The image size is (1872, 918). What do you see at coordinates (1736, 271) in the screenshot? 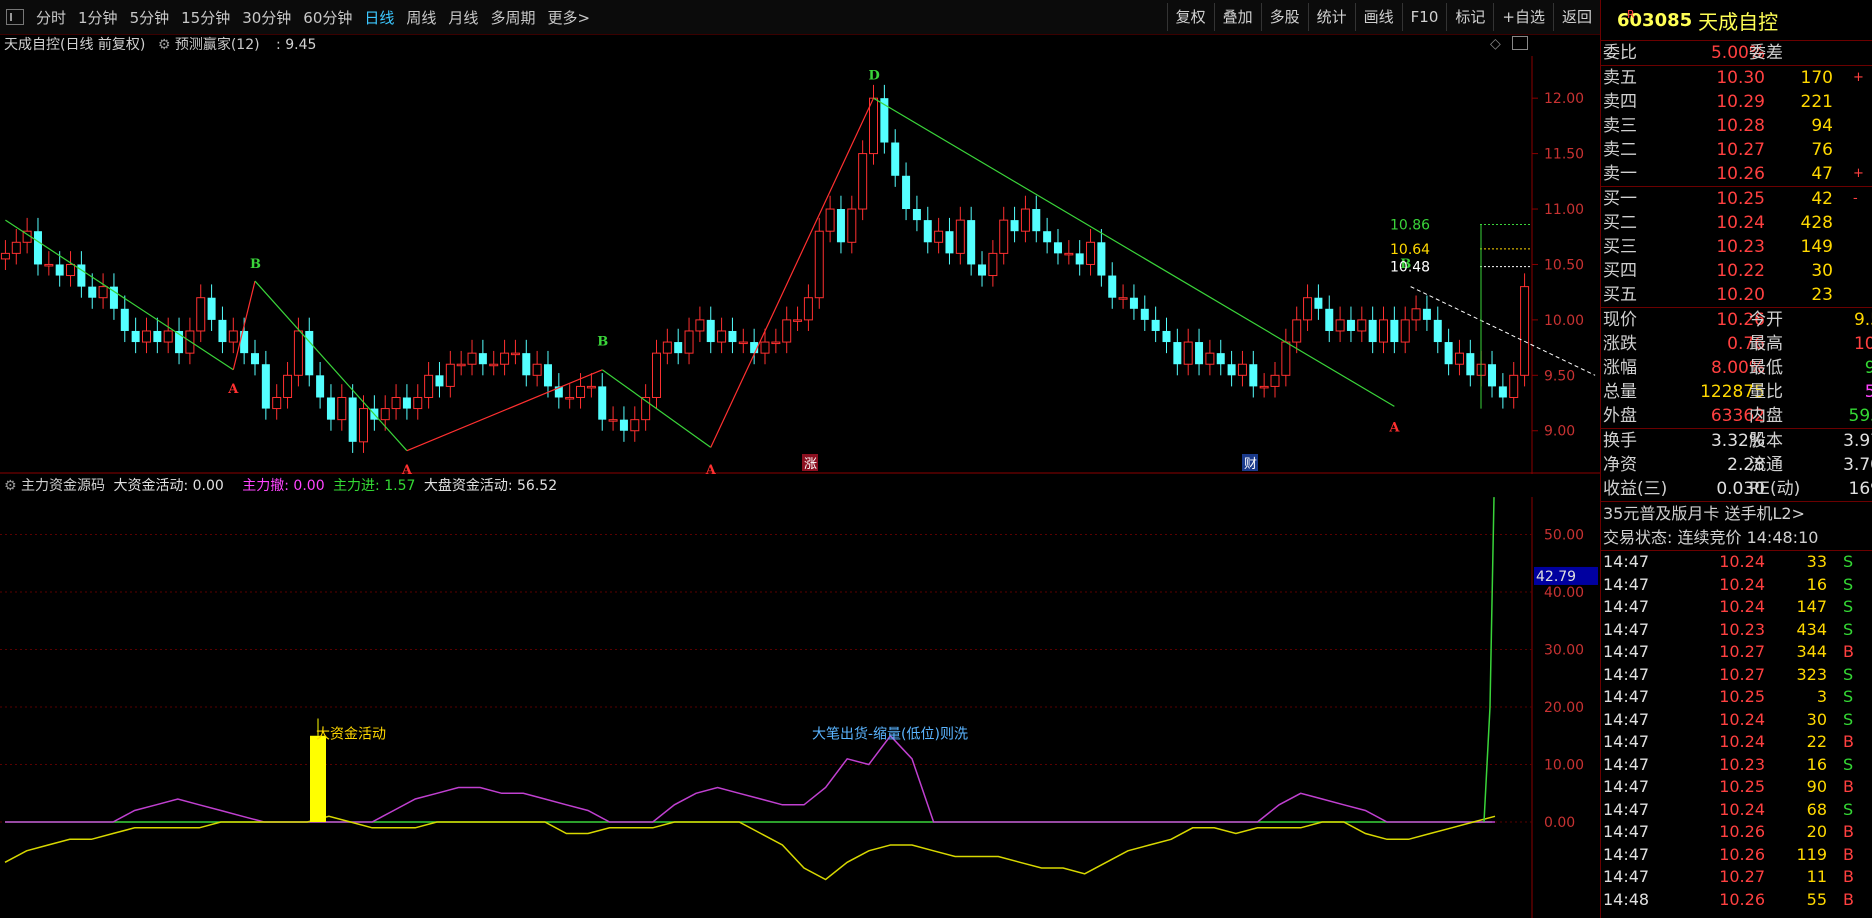
I see `buy-level-row: 买四 10.22 30` at bounding box center [1736, 271].